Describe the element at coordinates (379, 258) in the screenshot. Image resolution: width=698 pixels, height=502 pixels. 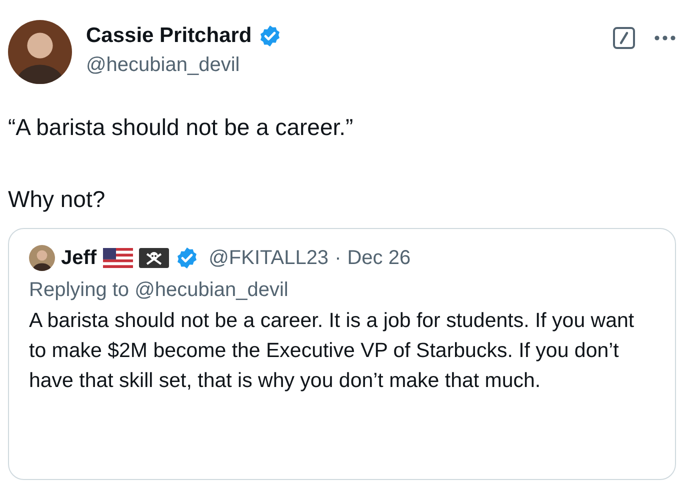
I see `tweet-date: Dec 26` at that location.